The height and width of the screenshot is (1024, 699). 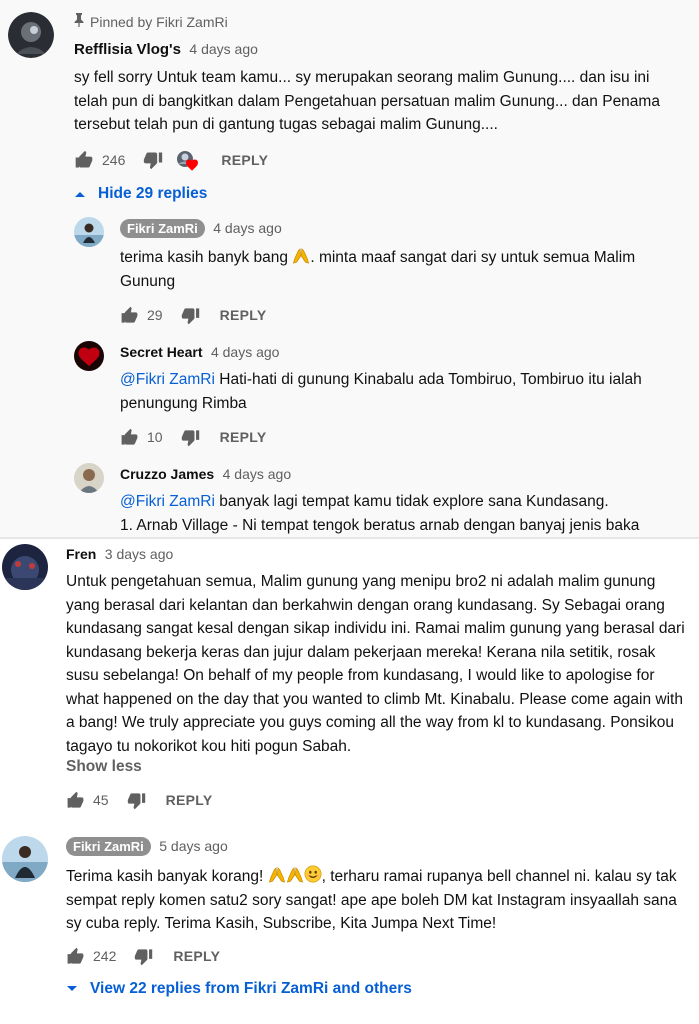 I want to click on pinned-indicator: Pinned by Fikri ZamRi, so click(x=151, y=21).